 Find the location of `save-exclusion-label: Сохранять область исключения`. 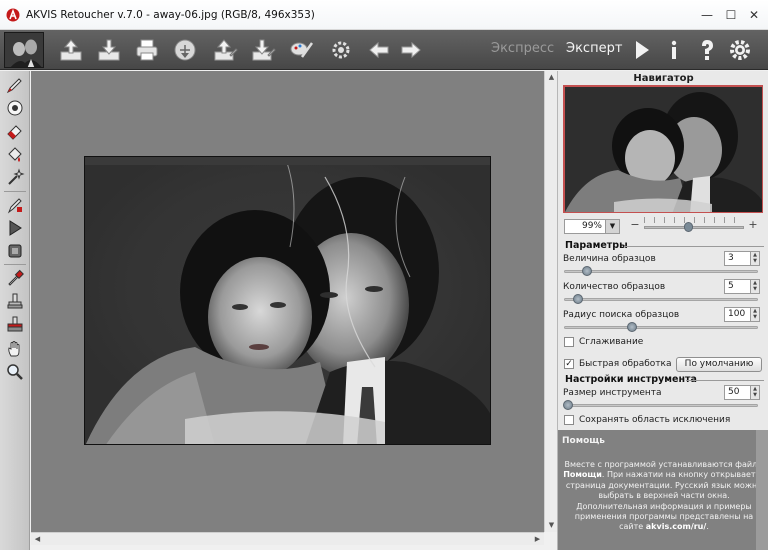

save-exclusion-label: Сохранять область исключения is located at coordinates (655, 420).